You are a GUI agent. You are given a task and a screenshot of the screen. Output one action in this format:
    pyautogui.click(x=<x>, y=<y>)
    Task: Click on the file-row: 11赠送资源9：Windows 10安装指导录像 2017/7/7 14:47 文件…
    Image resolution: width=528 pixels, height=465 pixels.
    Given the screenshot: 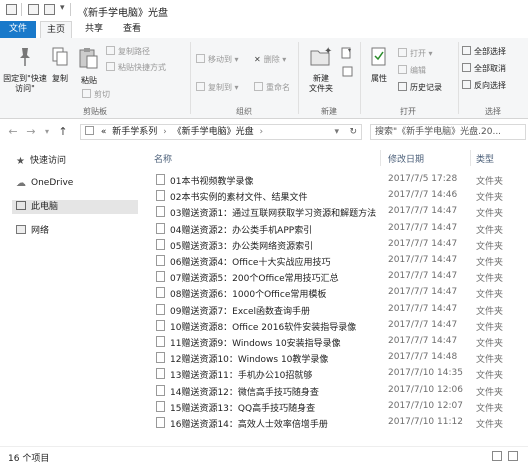 What is the action you would take?
    pyautogui.click(x=339, y=342)
    